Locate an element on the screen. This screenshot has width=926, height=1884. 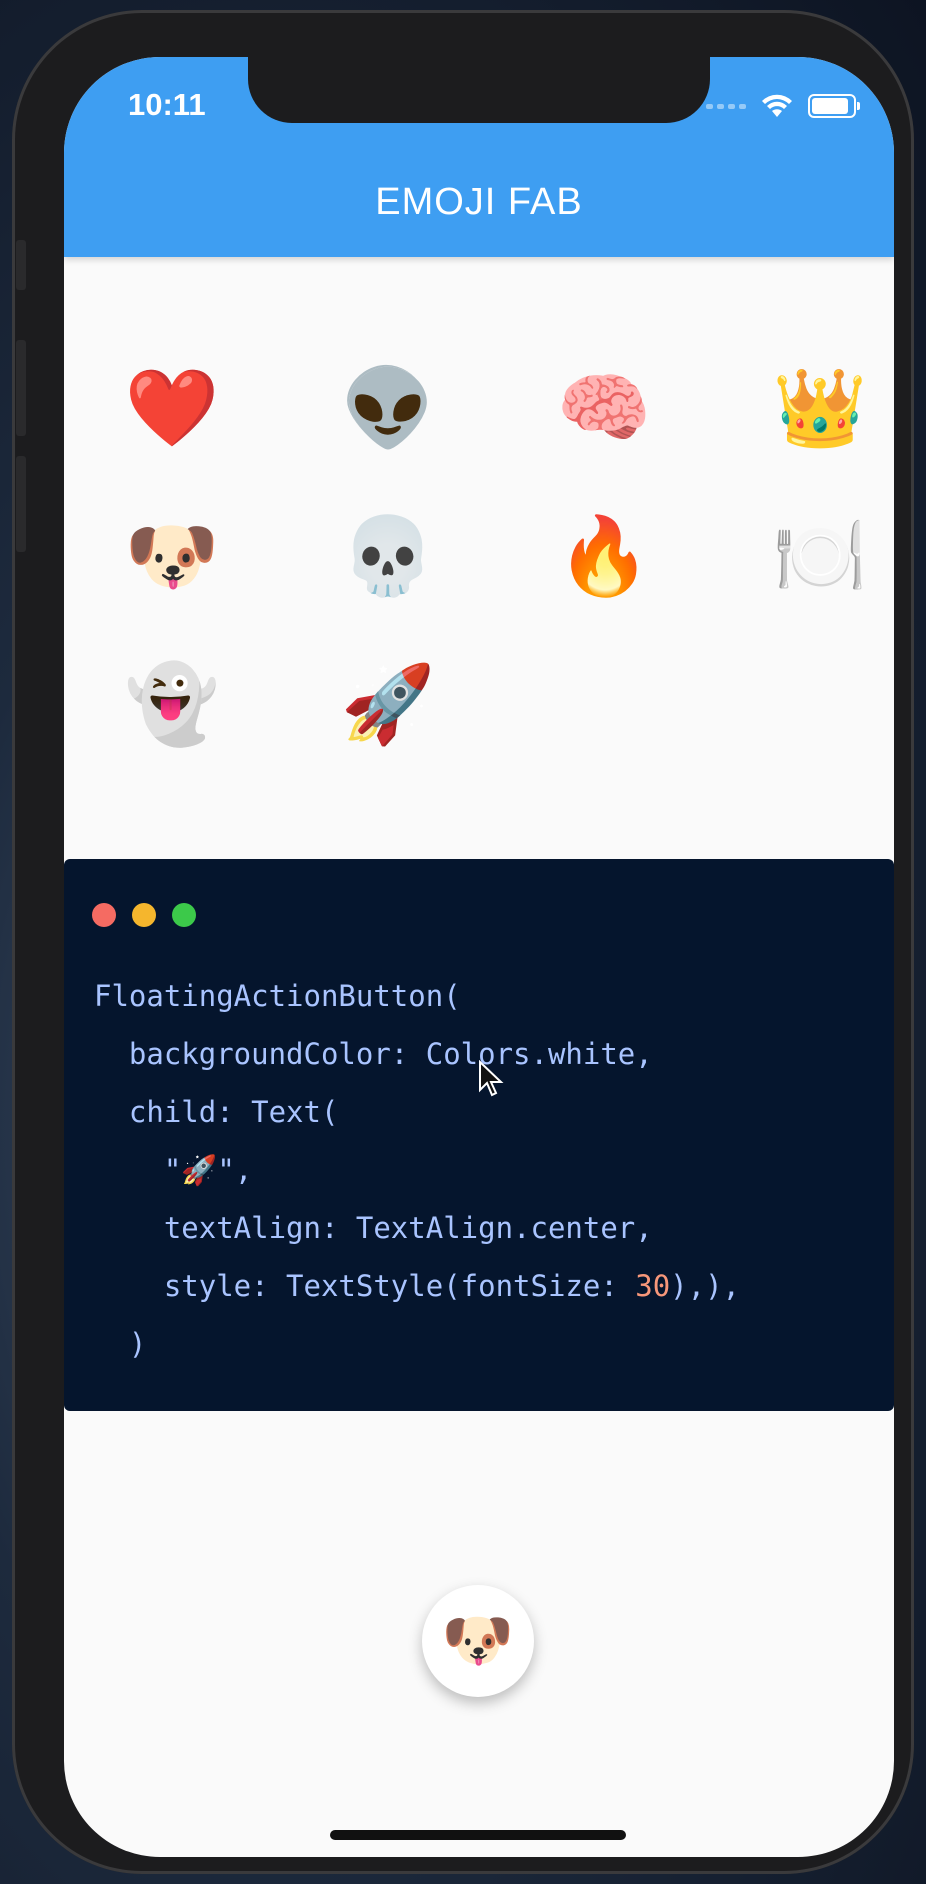
emoji-ghost: 👻 is located at coordinates (172, 705).